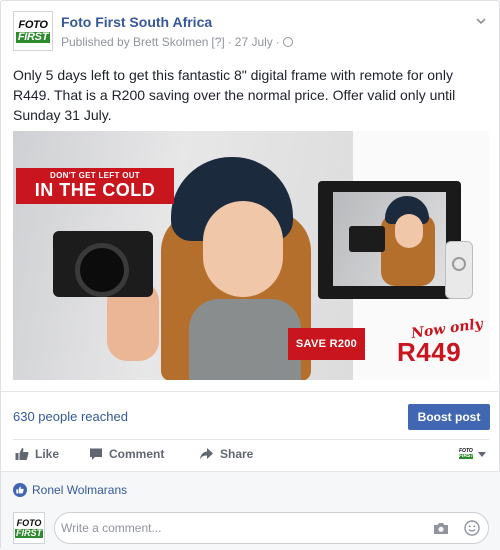  I want to click on promo-banner: DON'T GET LEFT OUT IN THE COLD, so click(95, 186).